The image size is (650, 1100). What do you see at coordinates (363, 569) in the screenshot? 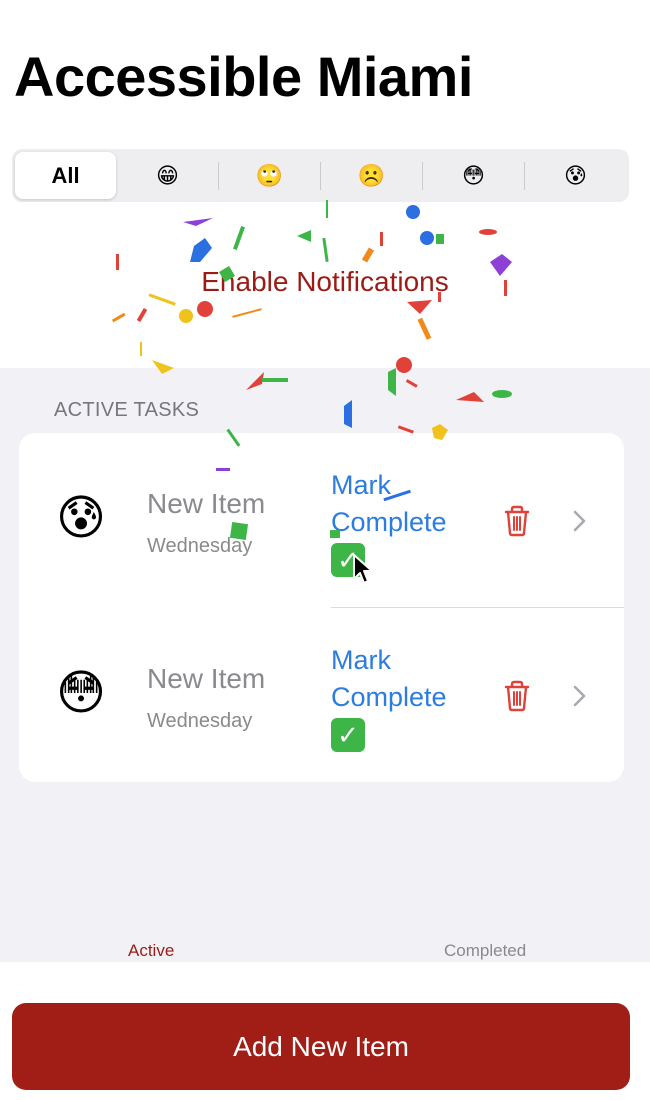
I see `mouse-pointer-icon` at bounding box center [363, 569].